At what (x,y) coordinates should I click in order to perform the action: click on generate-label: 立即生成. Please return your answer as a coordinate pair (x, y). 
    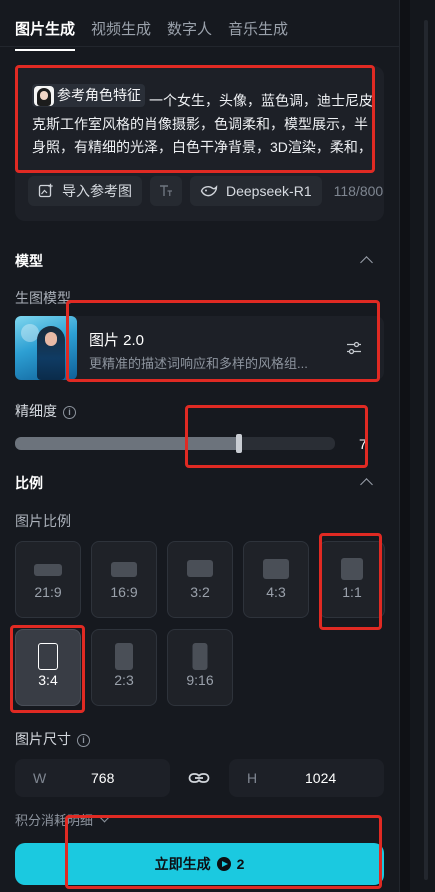
    Looking at the image, I should click on (182, 864).